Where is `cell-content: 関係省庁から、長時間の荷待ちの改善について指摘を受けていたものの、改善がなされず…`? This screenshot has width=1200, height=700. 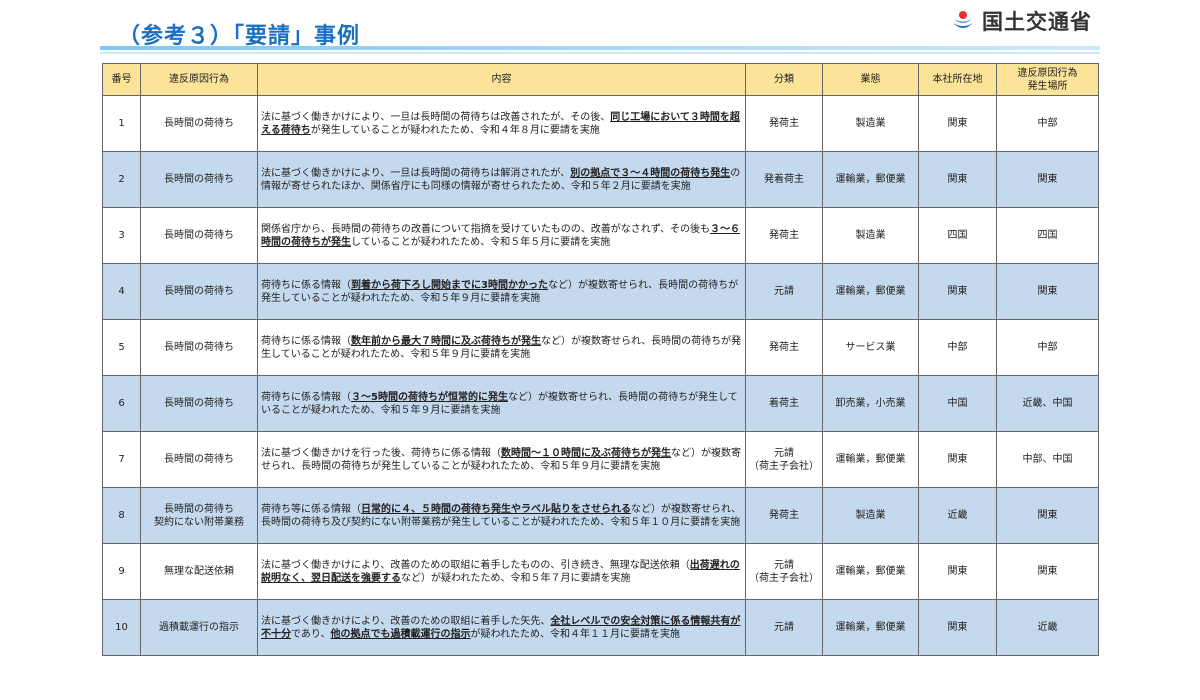 cell-content: 関係省庁から、長時間の荷待ちの改善について指摘を受けていたものの、改善がなされず… is located at coordinates (501, 235).